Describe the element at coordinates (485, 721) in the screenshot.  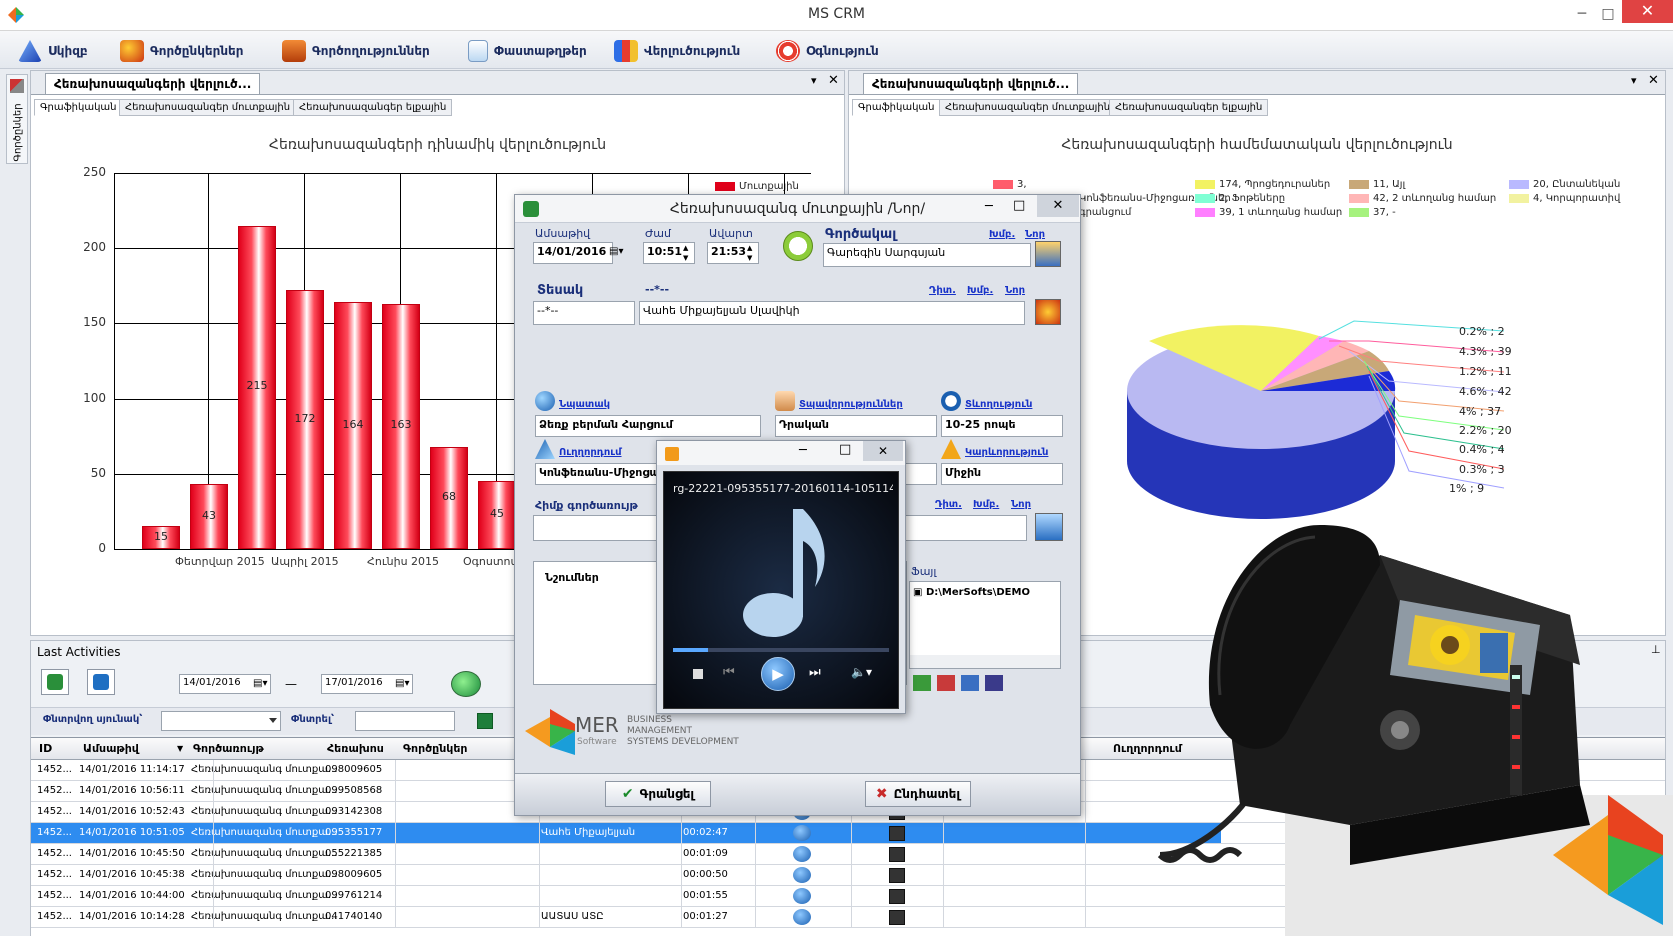
I see `excel-export-icon` at that location.